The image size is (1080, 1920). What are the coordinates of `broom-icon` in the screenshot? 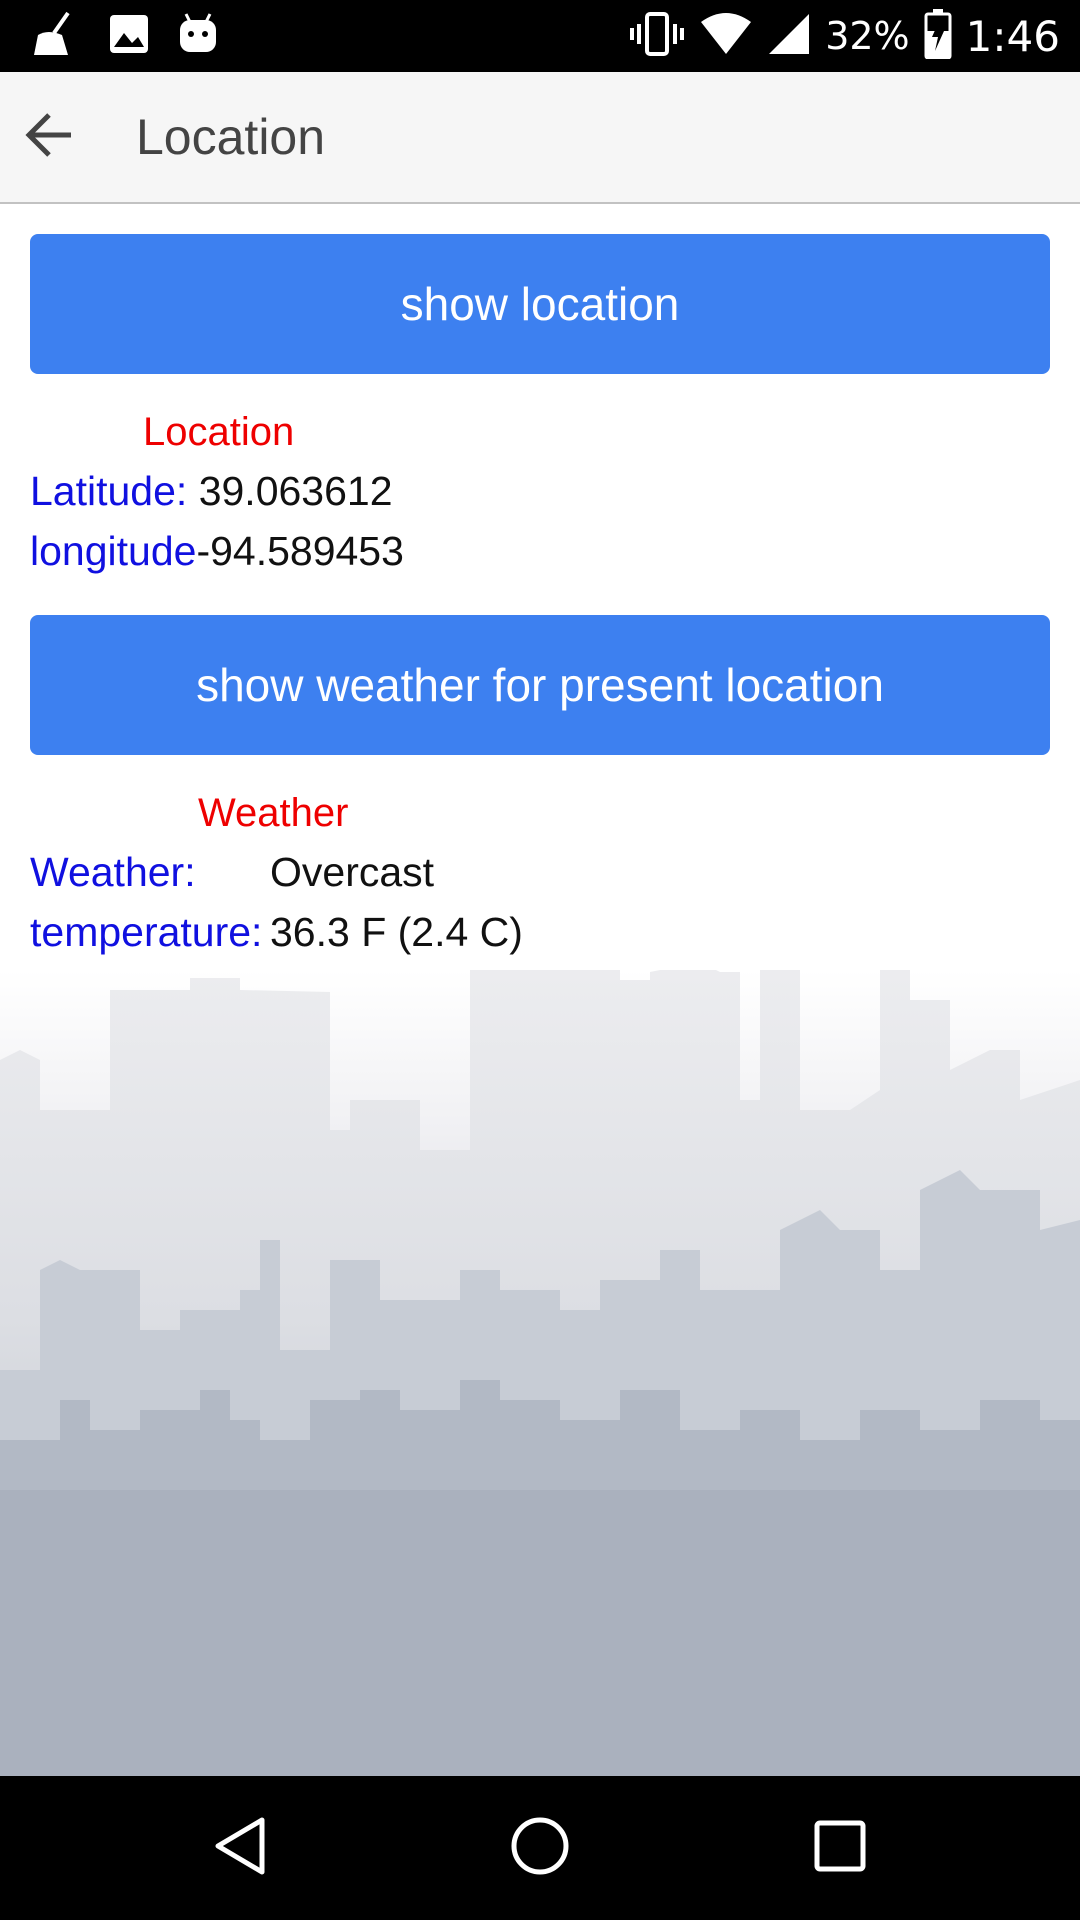 It's located at (54, 36).